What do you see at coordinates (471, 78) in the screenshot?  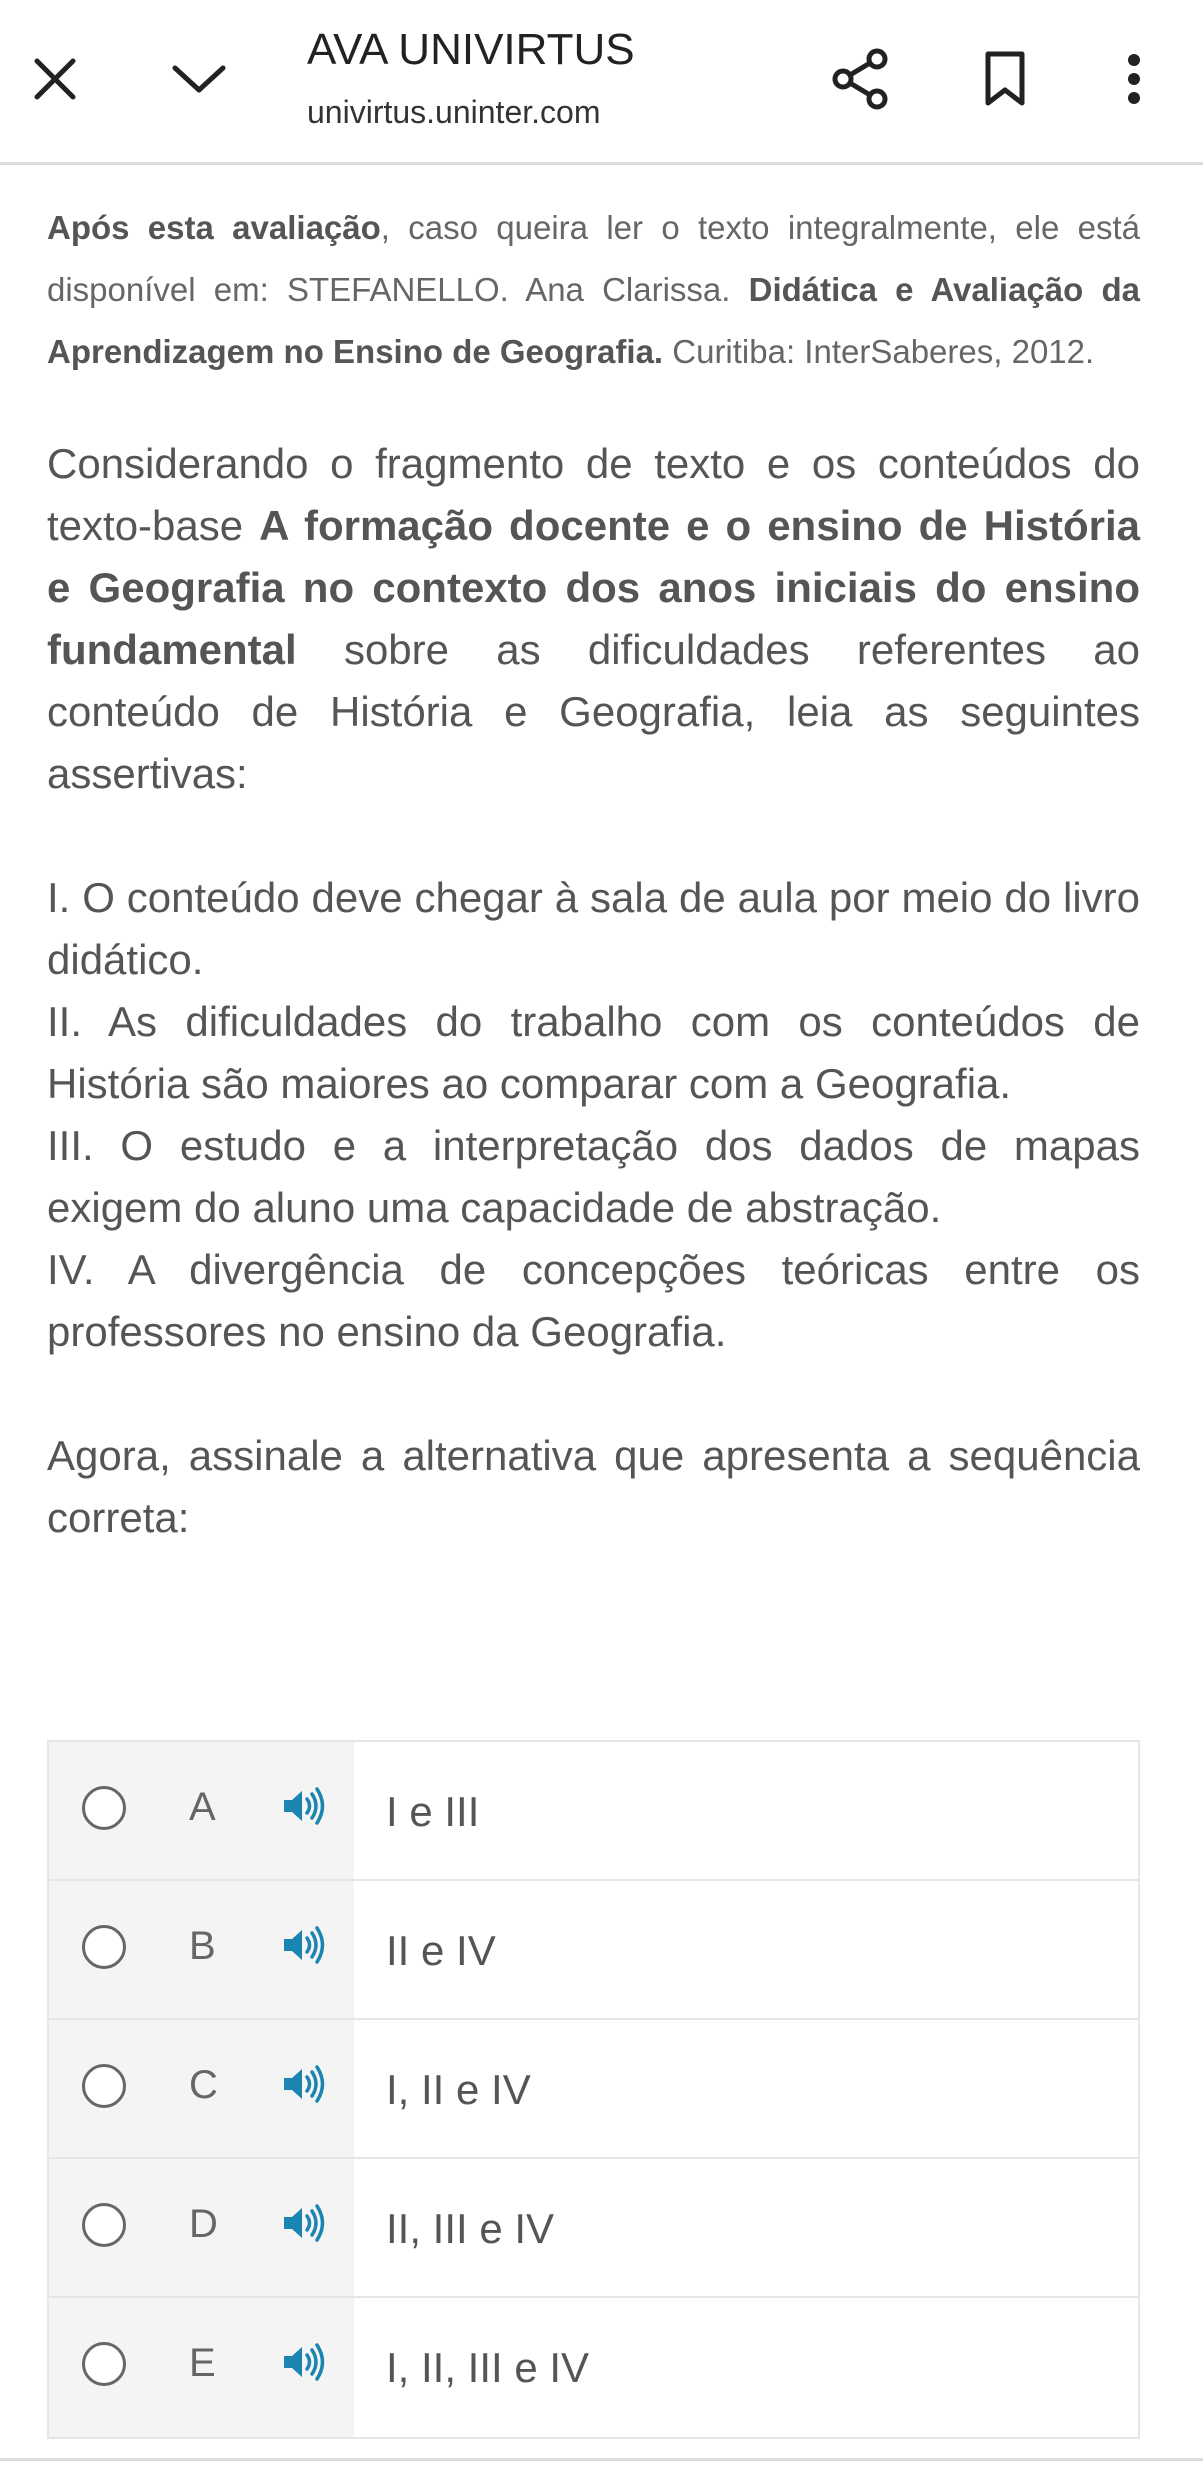 I see `page-title-block: AVA UNIVIRTUS univirtus.uninter.com` at bounding box center [471, 78].